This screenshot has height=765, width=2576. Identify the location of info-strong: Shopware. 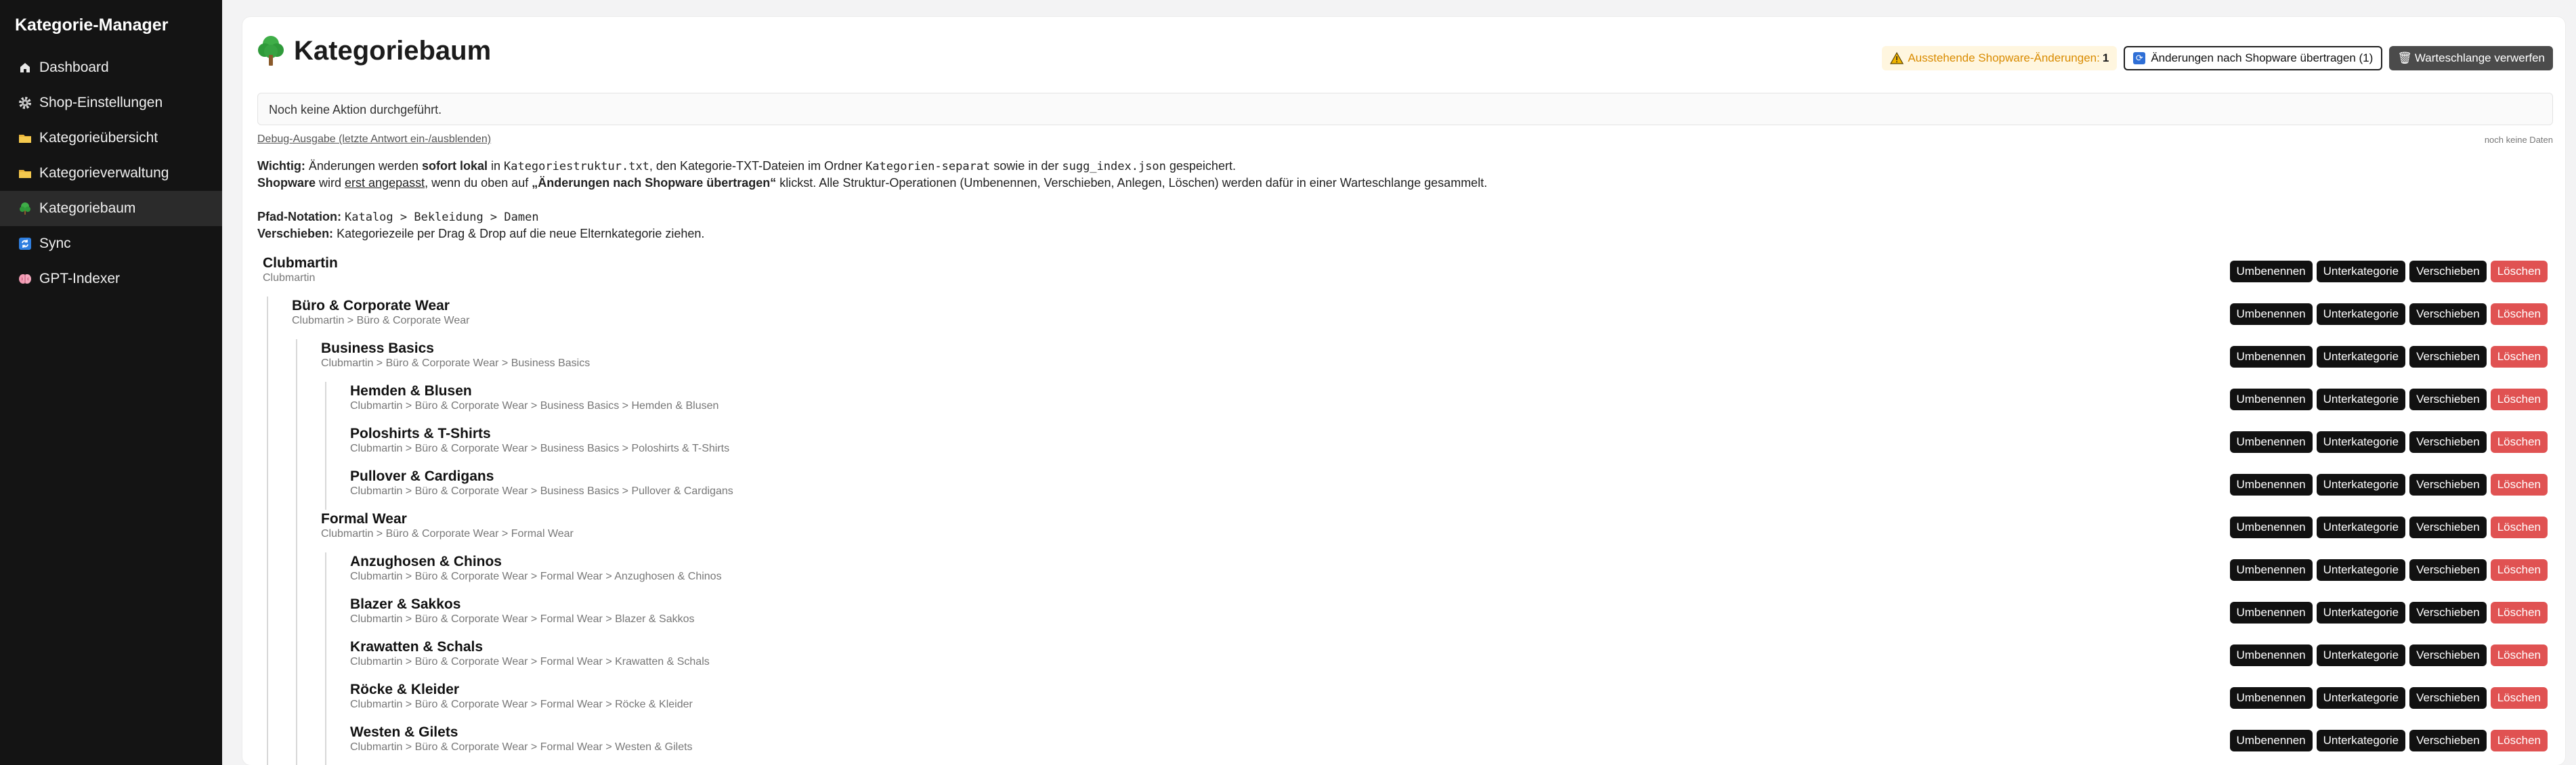
(286, 183).